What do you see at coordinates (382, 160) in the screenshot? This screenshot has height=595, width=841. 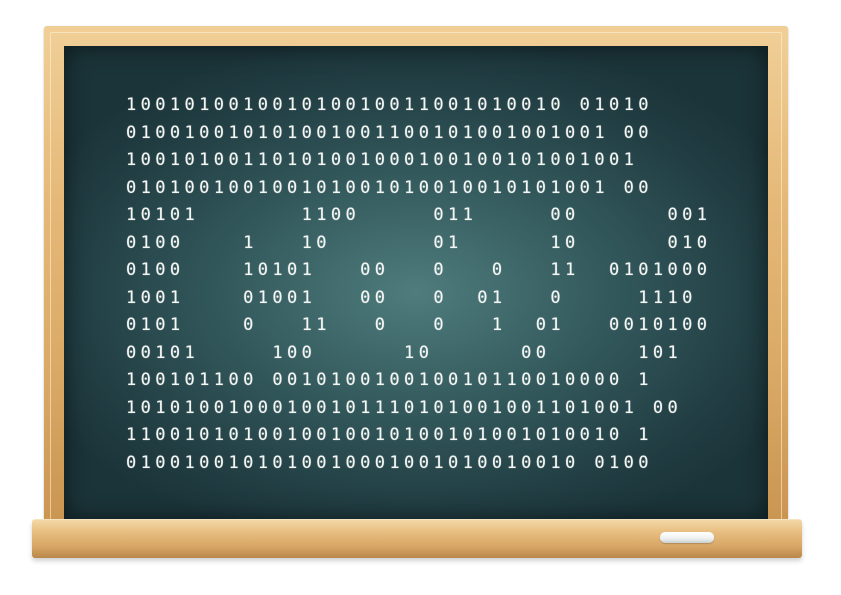 I see `binary-row: 10010100110101001000100100101001001` at bounding box center [382, 160].